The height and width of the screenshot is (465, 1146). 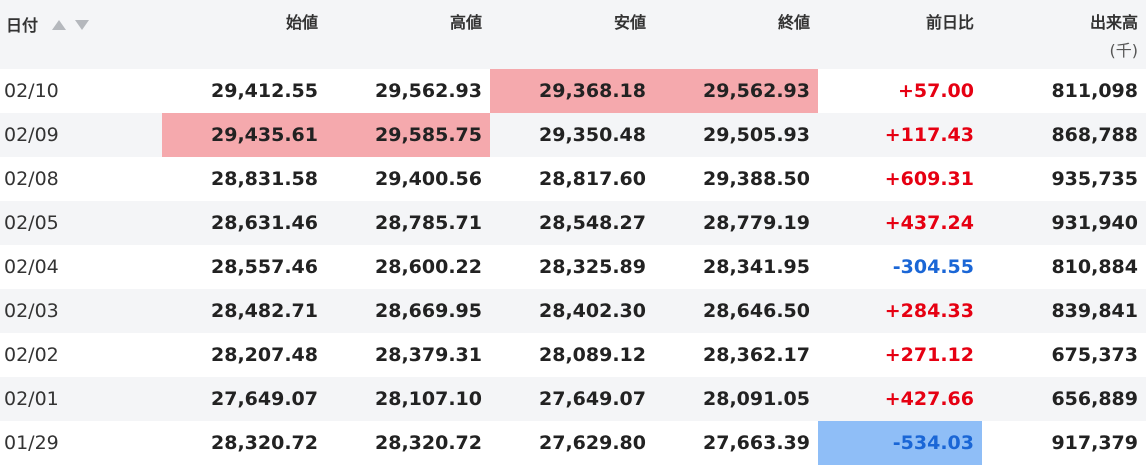 What do you see at coordinates (31, 267) in the screenshot?
I see `cell-date: 02/04` at bounding box center [31, 267].